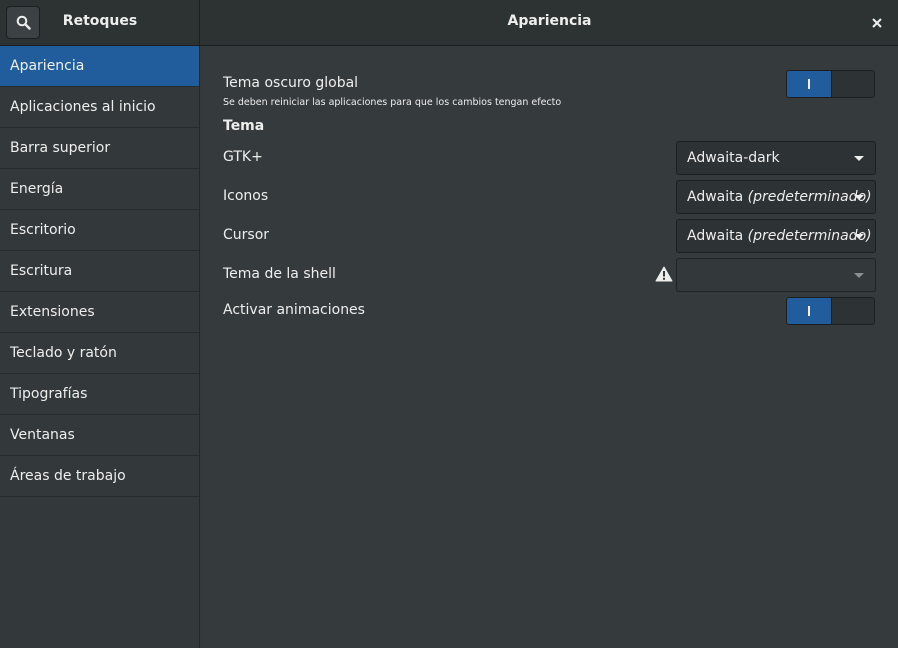 The height and width of the screenshot is (648, 898). Describe the element at coordinates (99, 189) in the screenshot. I see `sidebar-item-energia: Energía` at that location.